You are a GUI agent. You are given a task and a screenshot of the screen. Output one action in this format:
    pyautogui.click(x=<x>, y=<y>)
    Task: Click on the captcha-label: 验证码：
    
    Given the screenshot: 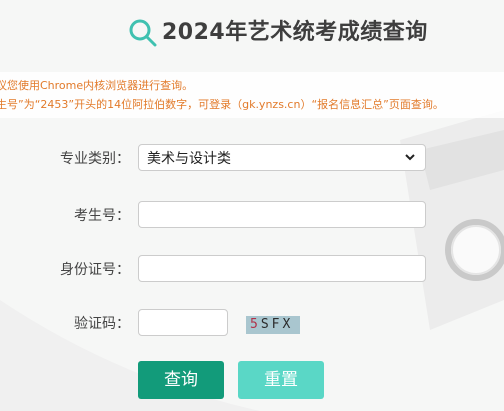 What is the action you would take?
    pyautogui.click(x=102, y=324)
    